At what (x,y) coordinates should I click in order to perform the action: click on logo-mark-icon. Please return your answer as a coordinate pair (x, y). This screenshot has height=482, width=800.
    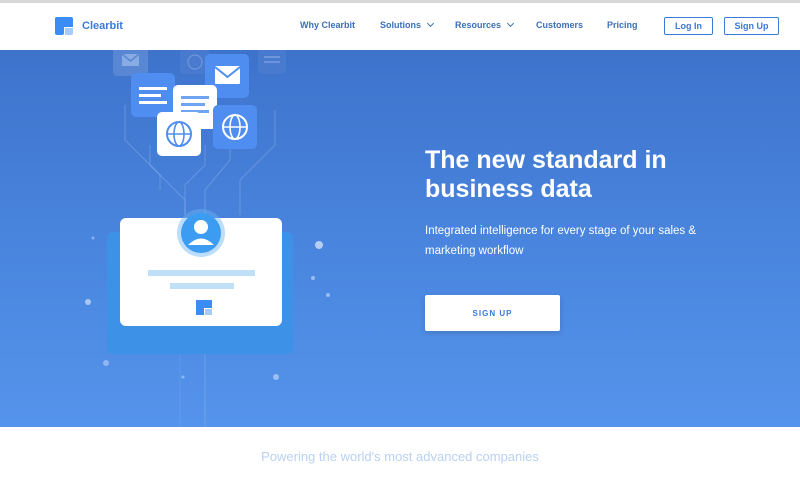
    Looking at the image, I should click on (64, 26).